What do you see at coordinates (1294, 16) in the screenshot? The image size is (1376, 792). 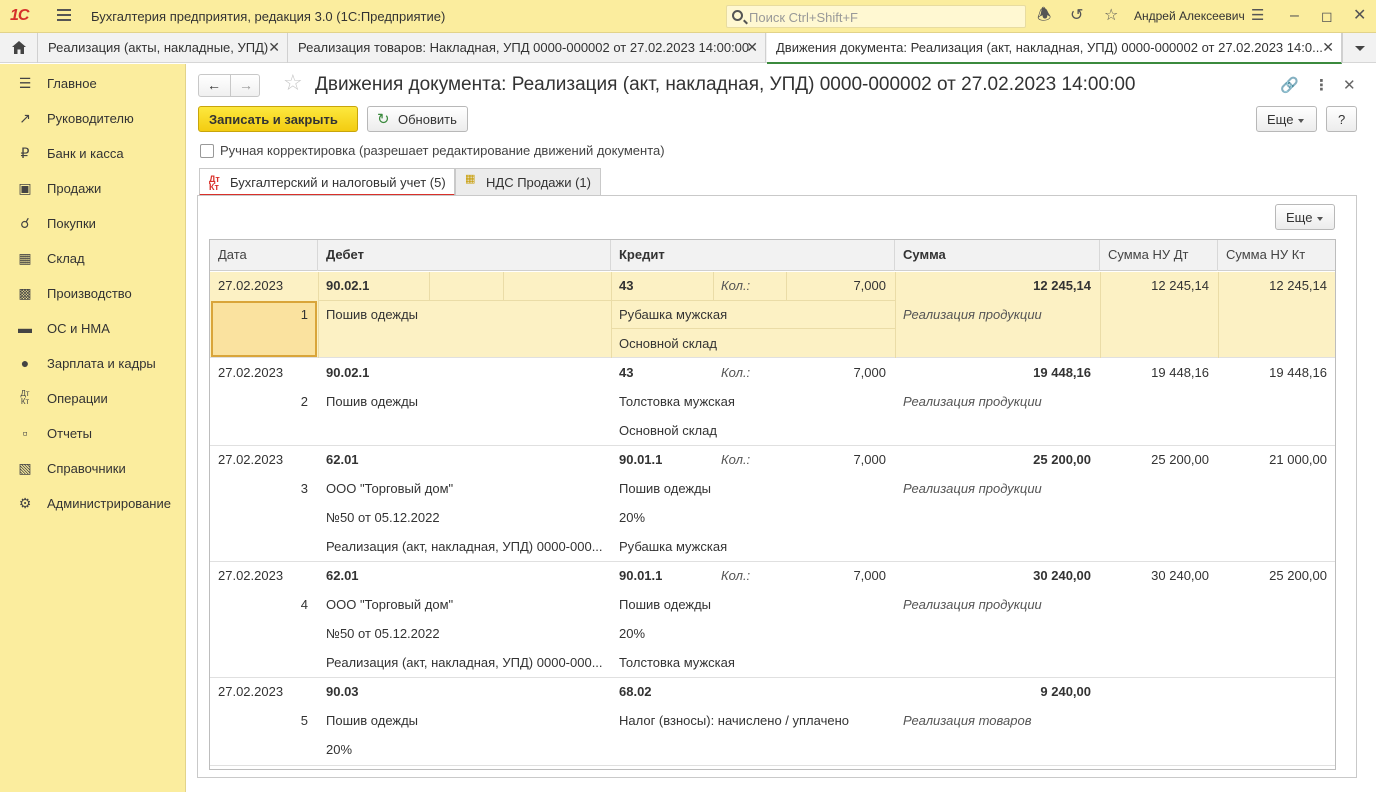 I see `minimize-icon: –` at bounding box center [1294, 16].